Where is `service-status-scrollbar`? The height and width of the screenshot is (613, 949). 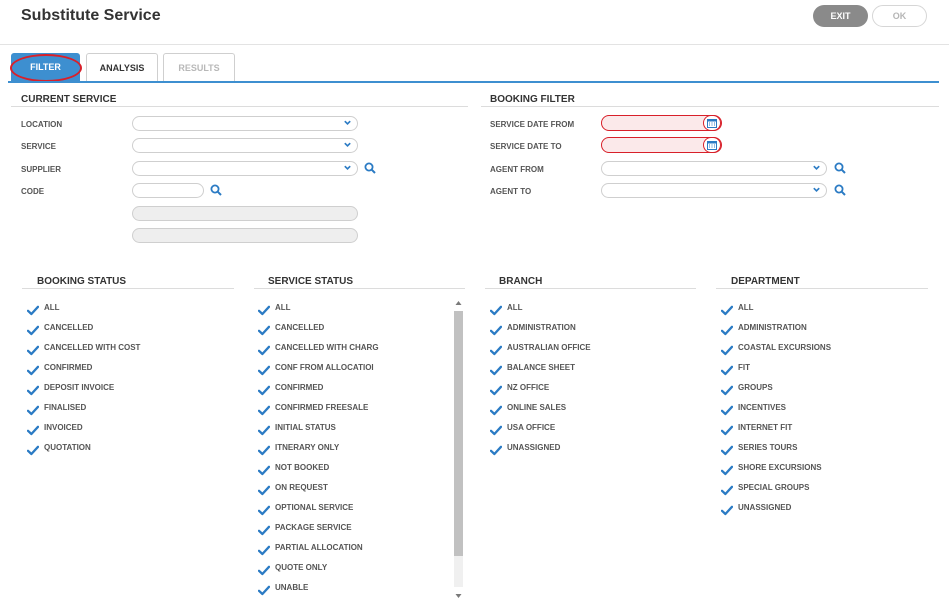 service-status-scrollbar is located at coordinates (458, 450).